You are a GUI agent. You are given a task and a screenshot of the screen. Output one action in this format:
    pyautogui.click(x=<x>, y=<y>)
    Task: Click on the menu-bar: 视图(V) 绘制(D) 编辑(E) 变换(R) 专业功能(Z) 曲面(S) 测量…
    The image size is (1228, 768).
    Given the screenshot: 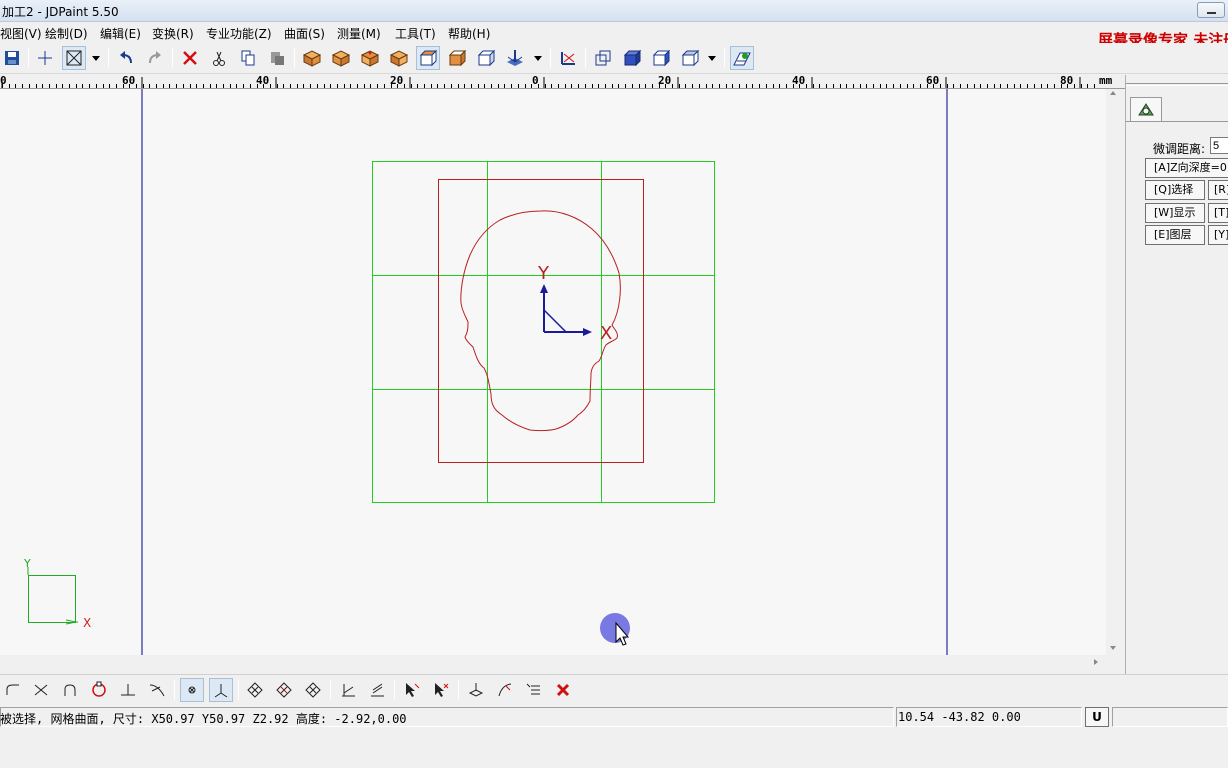 What is the action you would take?
    pyautogui.click(x=614, y=32)
    